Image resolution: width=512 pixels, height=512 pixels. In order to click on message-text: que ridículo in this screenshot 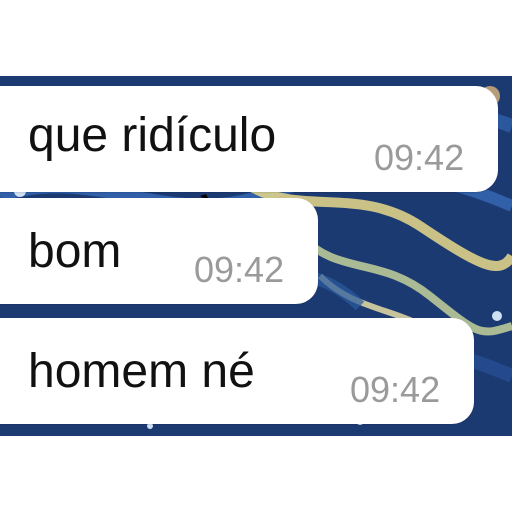, I will do `click(152, 135)`.